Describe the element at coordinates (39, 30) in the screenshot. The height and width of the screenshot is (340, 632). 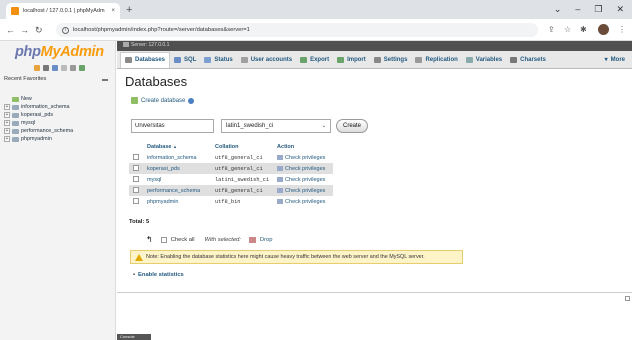
I see `reload-icon: ↻` at that location.